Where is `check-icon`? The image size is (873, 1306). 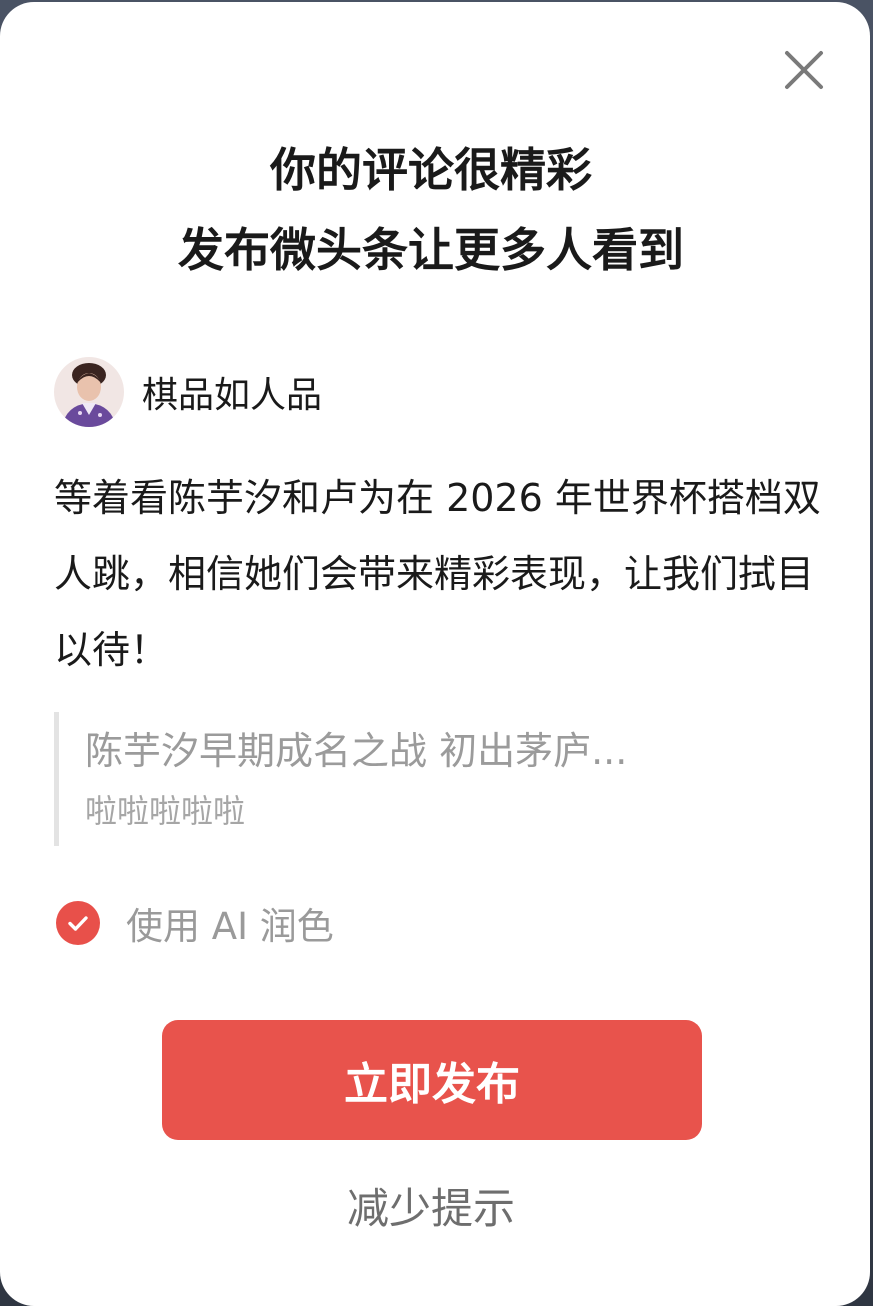 check-icon is located at coordinates (78, 923).